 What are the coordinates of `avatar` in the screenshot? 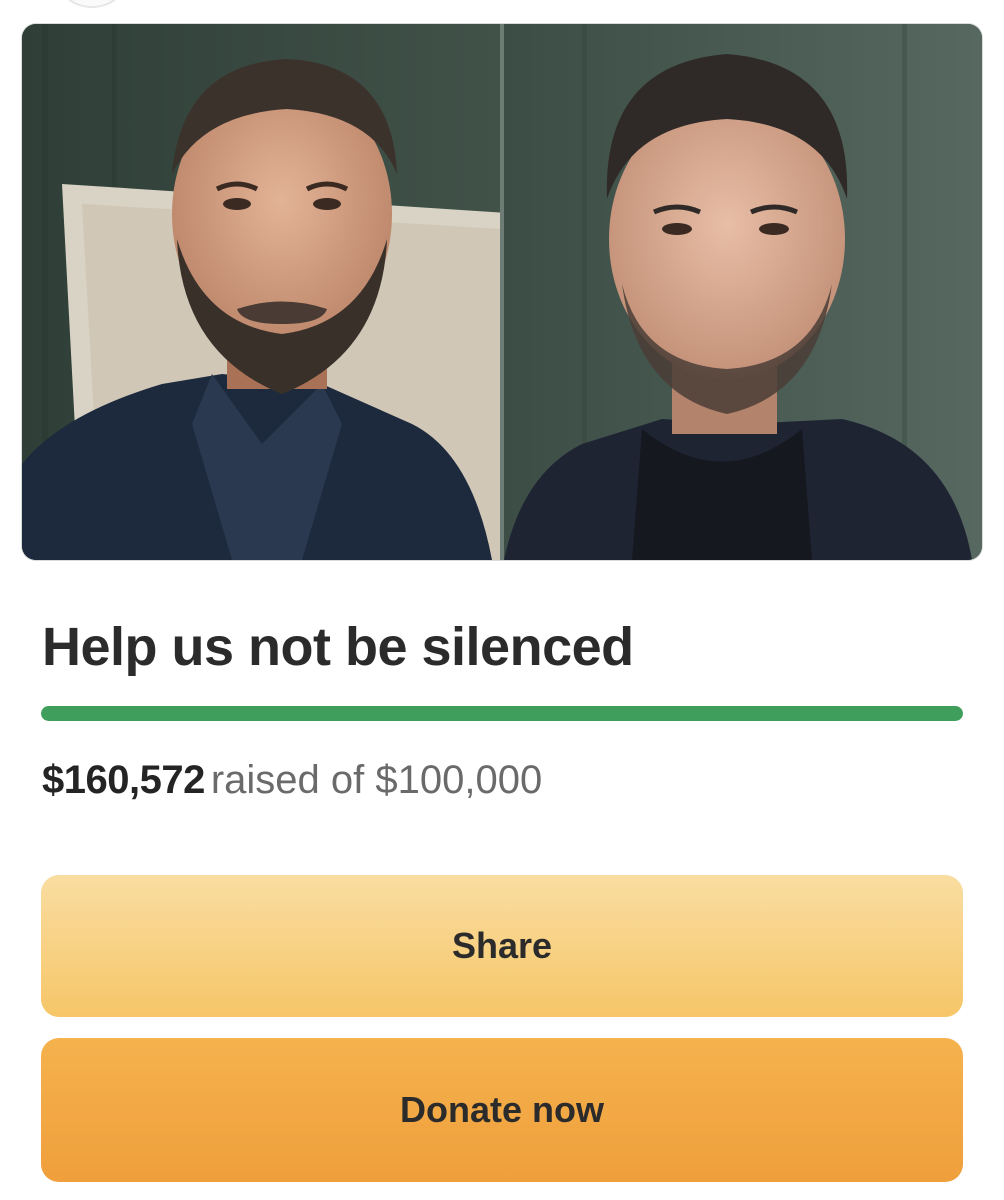 It's located at (92, 4).